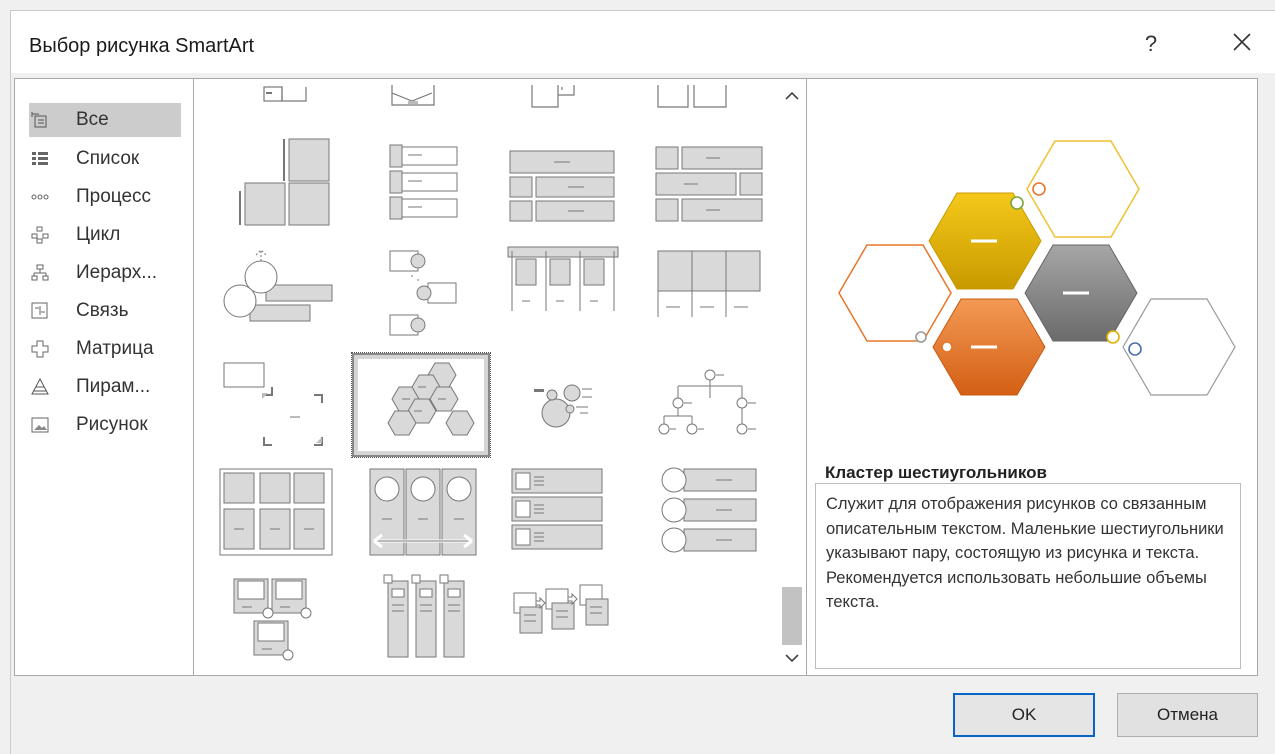 This screenshot has height=754, width=1275. Describe the element at coordinates (40, 235) in the screenshot. I see `cycle-icon` at that location.